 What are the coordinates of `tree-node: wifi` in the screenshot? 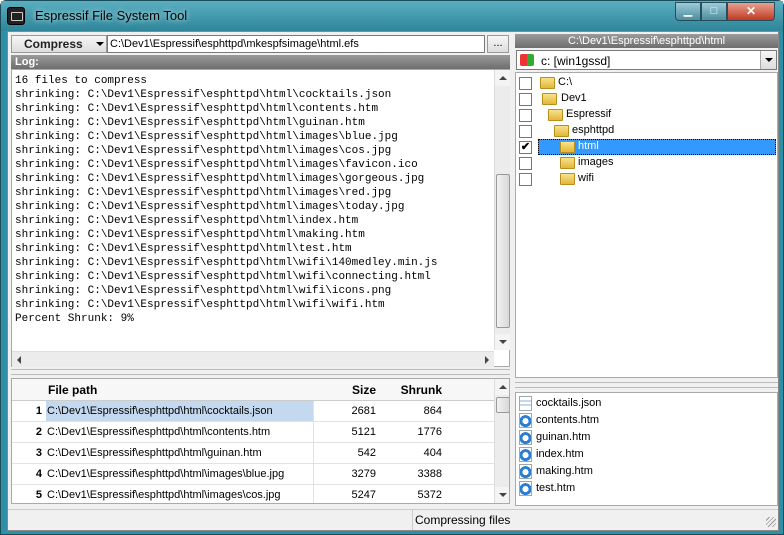 It's located at (646, 179).